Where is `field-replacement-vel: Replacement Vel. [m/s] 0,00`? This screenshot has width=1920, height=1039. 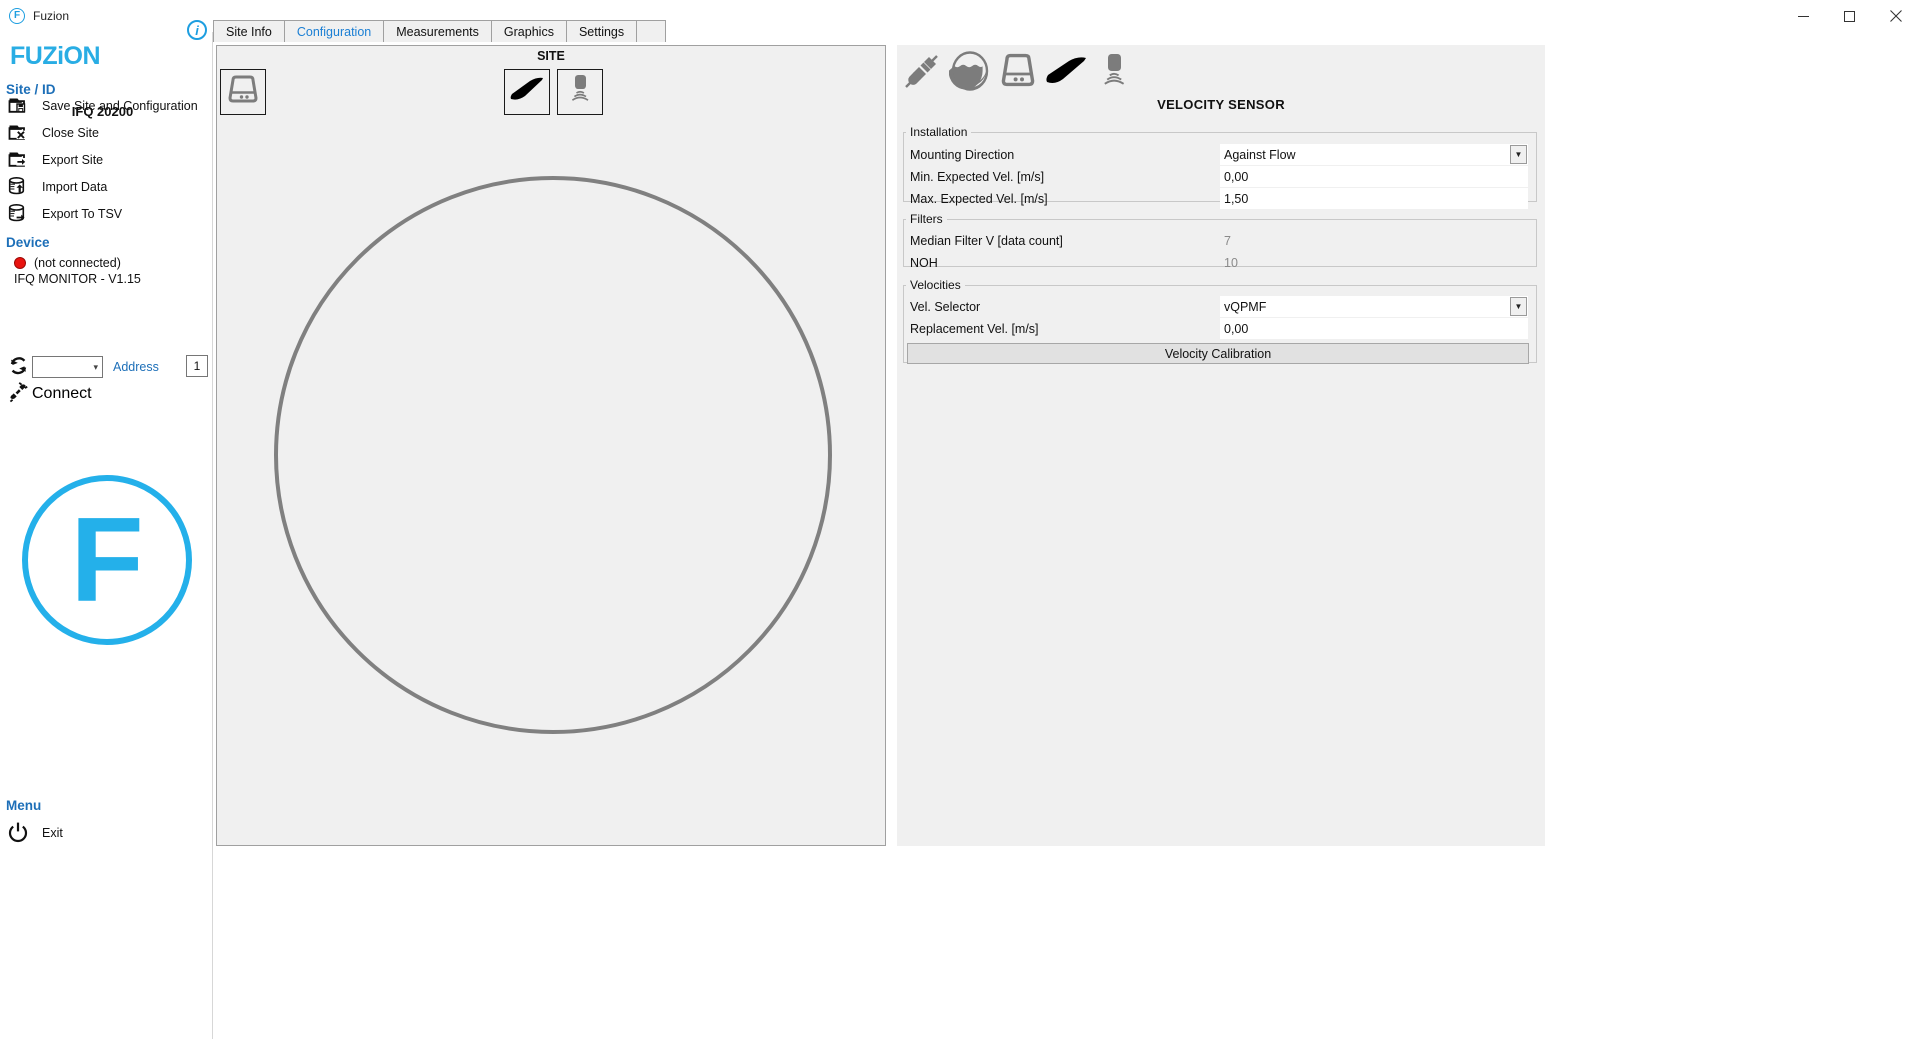
field-replacement-vel: Replacement Vel. [m/s] 0,00 is located at coordinates (1220, 328).